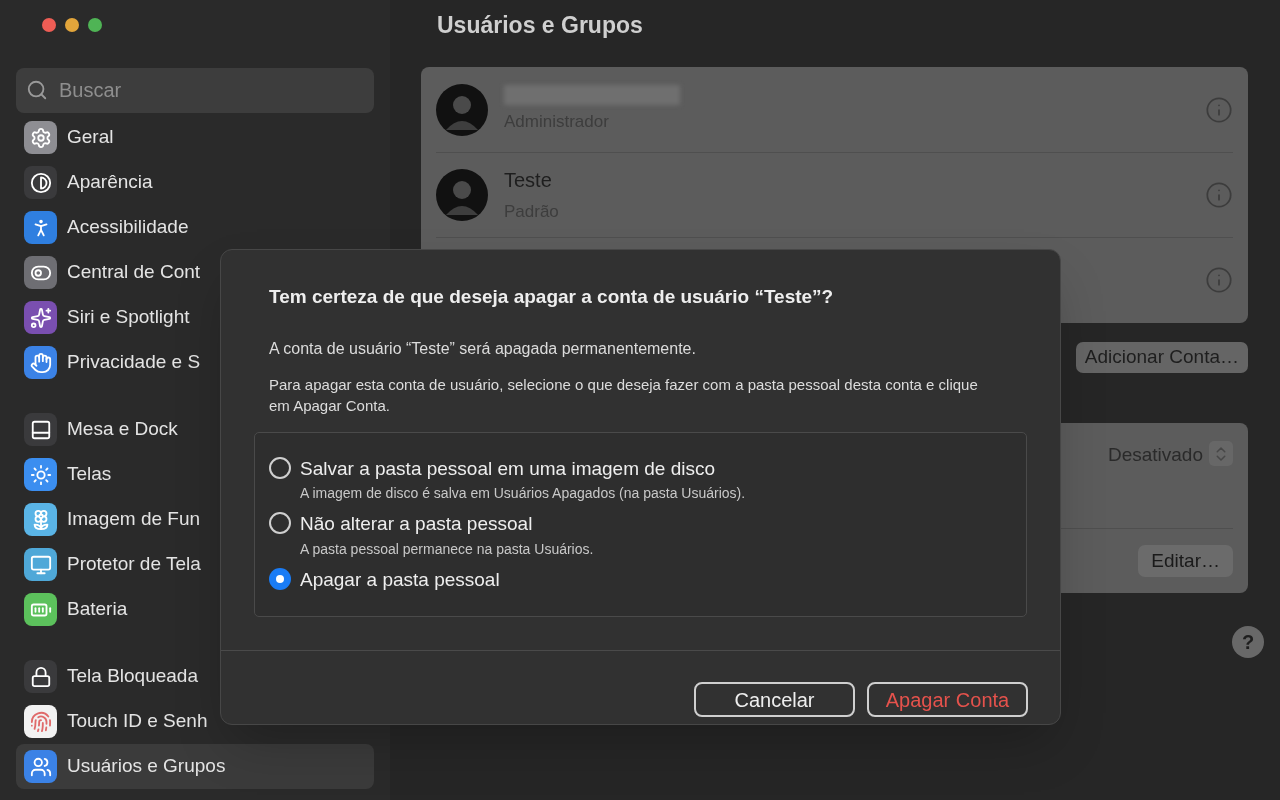 This screenshot has width=1280, height=800. Describe the element at coordinates (49, 25) in the screenshot. I see `close-window-button` at that location.